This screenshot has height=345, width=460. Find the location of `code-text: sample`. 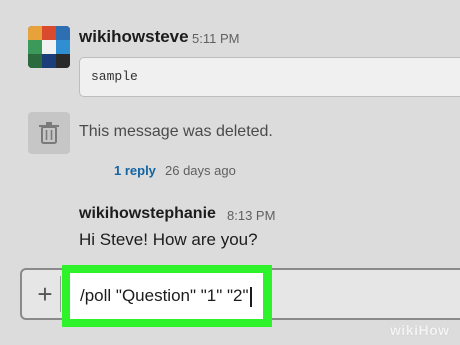

code-text: sample is located at coordinates (114, 76).